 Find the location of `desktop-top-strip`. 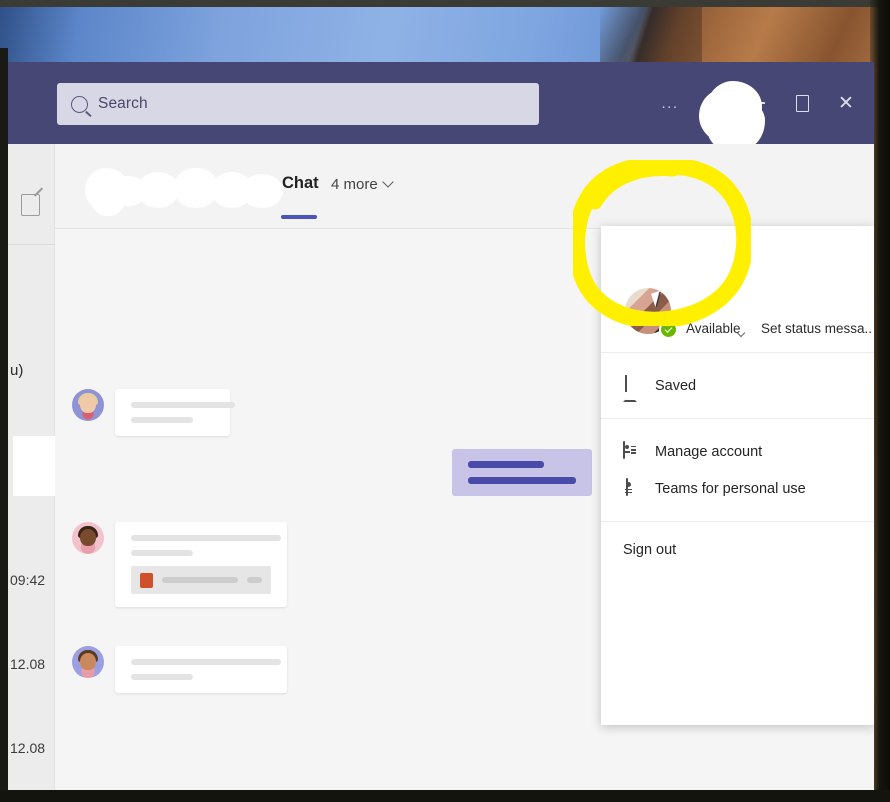

desktop-top-strip is located at coordinates (445, 3).